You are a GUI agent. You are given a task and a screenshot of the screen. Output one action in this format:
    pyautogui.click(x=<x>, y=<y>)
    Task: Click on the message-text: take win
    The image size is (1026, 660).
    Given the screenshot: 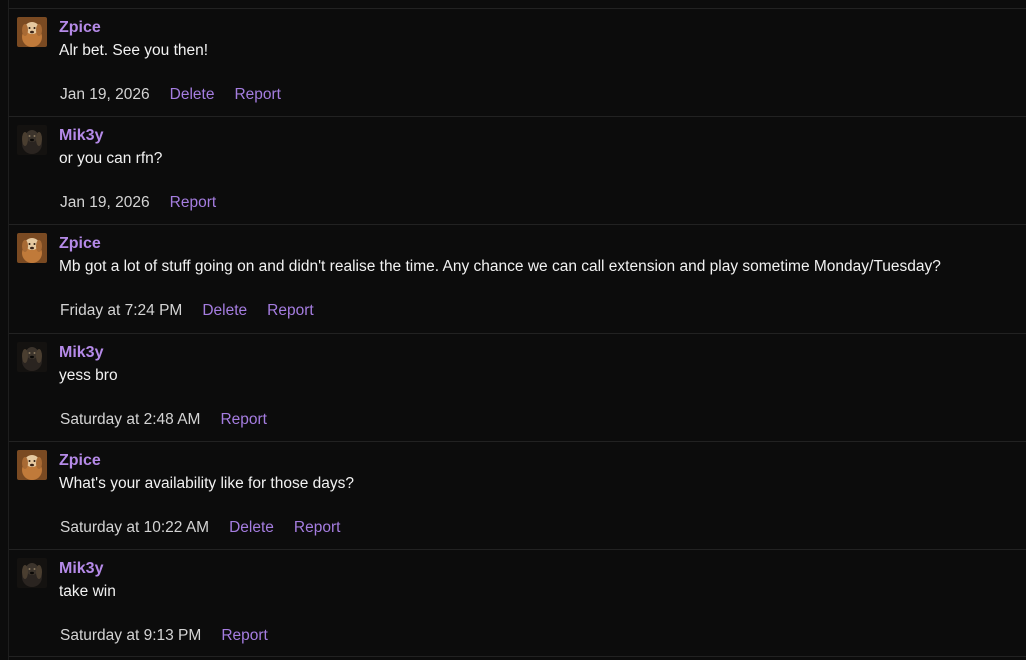 What is the action you would take?
    pyautogui.click(x=87, y=591)
    